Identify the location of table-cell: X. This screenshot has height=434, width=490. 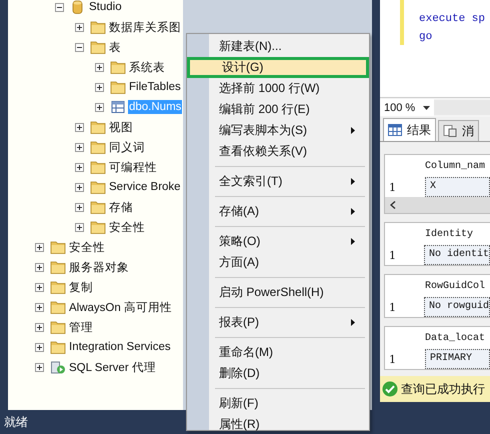
(457, 187).